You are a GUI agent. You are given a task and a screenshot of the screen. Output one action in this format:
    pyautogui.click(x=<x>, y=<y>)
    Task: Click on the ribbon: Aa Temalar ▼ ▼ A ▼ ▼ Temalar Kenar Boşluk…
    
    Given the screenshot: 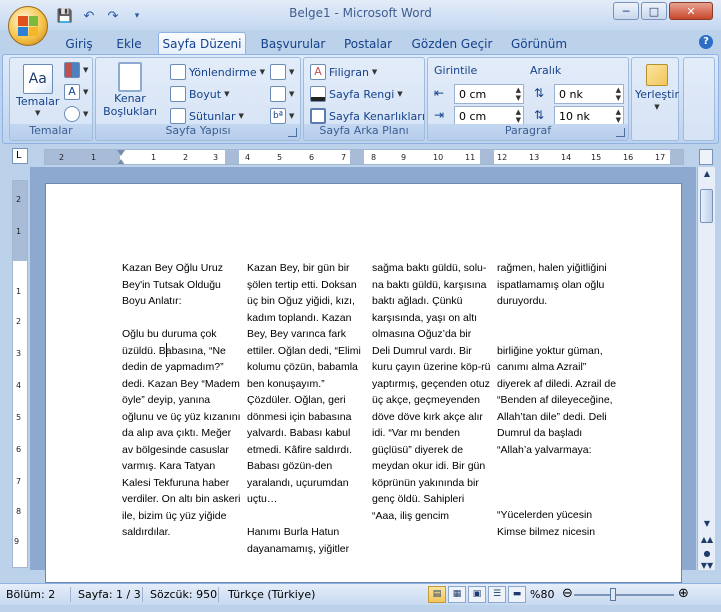 What is the action you would take?
    pyautogui.click(x=360, y=99)
    